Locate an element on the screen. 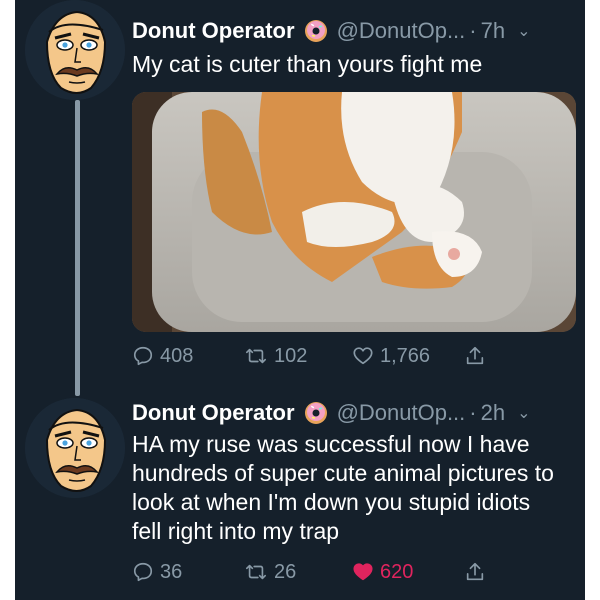 This screenshot has height=600, width=600. tweet-actions: 408 102 1,766 is located at coordinates (348, 356).